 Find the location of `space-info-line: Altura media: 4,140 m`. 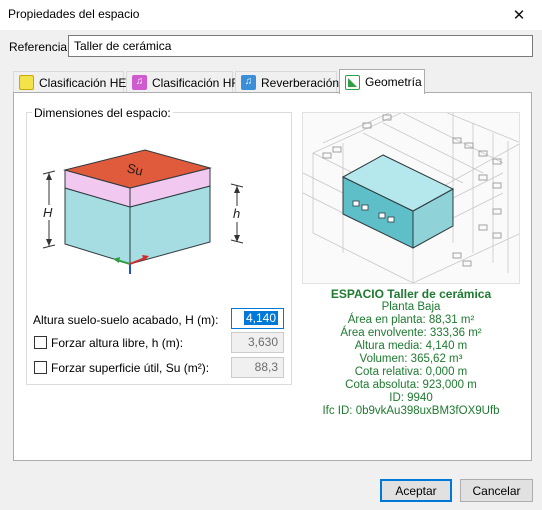

space-info-line: Altura media: 4,140 m is located at coordinates (411, 346).